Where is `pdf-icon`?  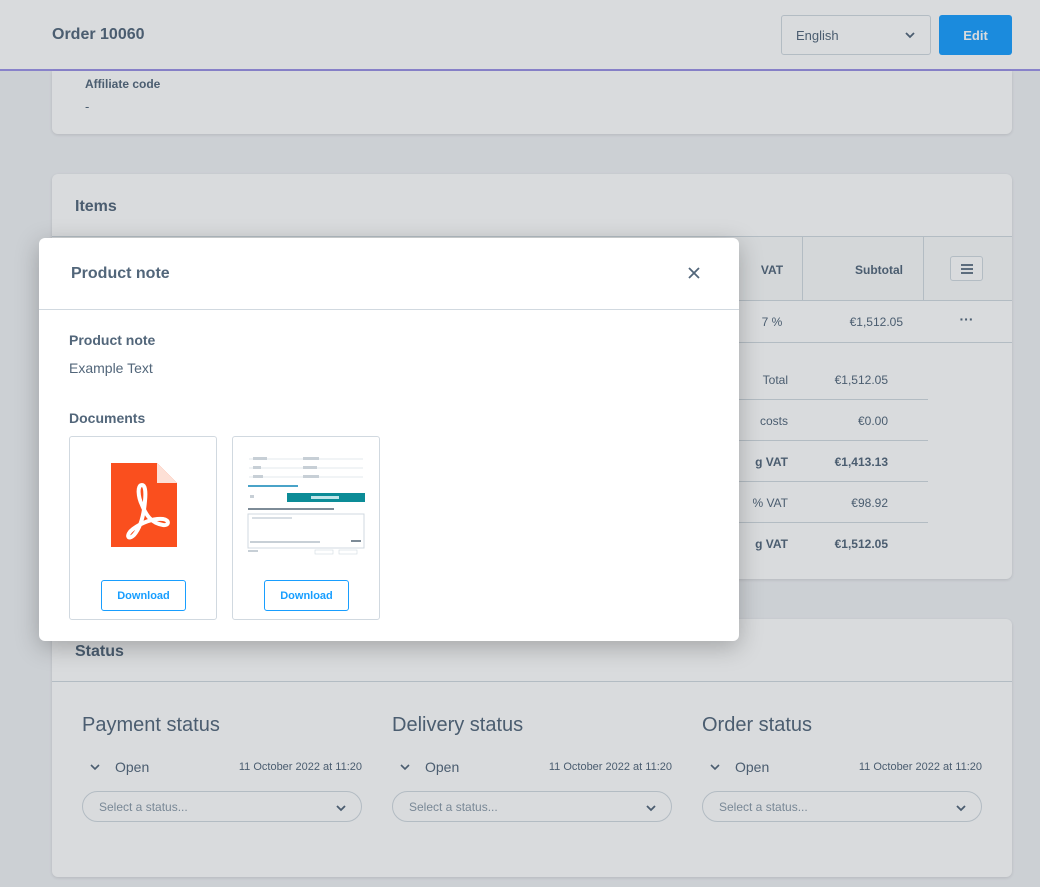 pdf-icon is located at coordinates (144, 505).